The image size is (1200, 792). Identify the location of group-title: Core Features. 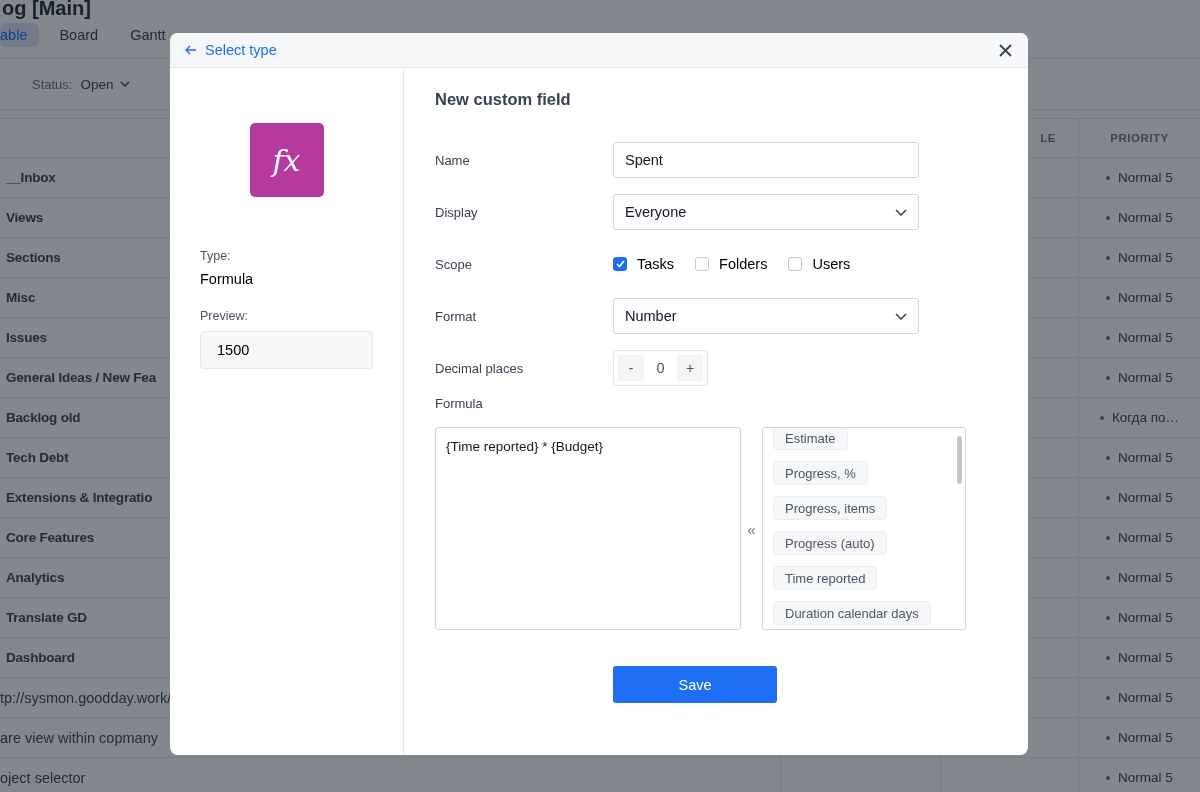
(47, 537).